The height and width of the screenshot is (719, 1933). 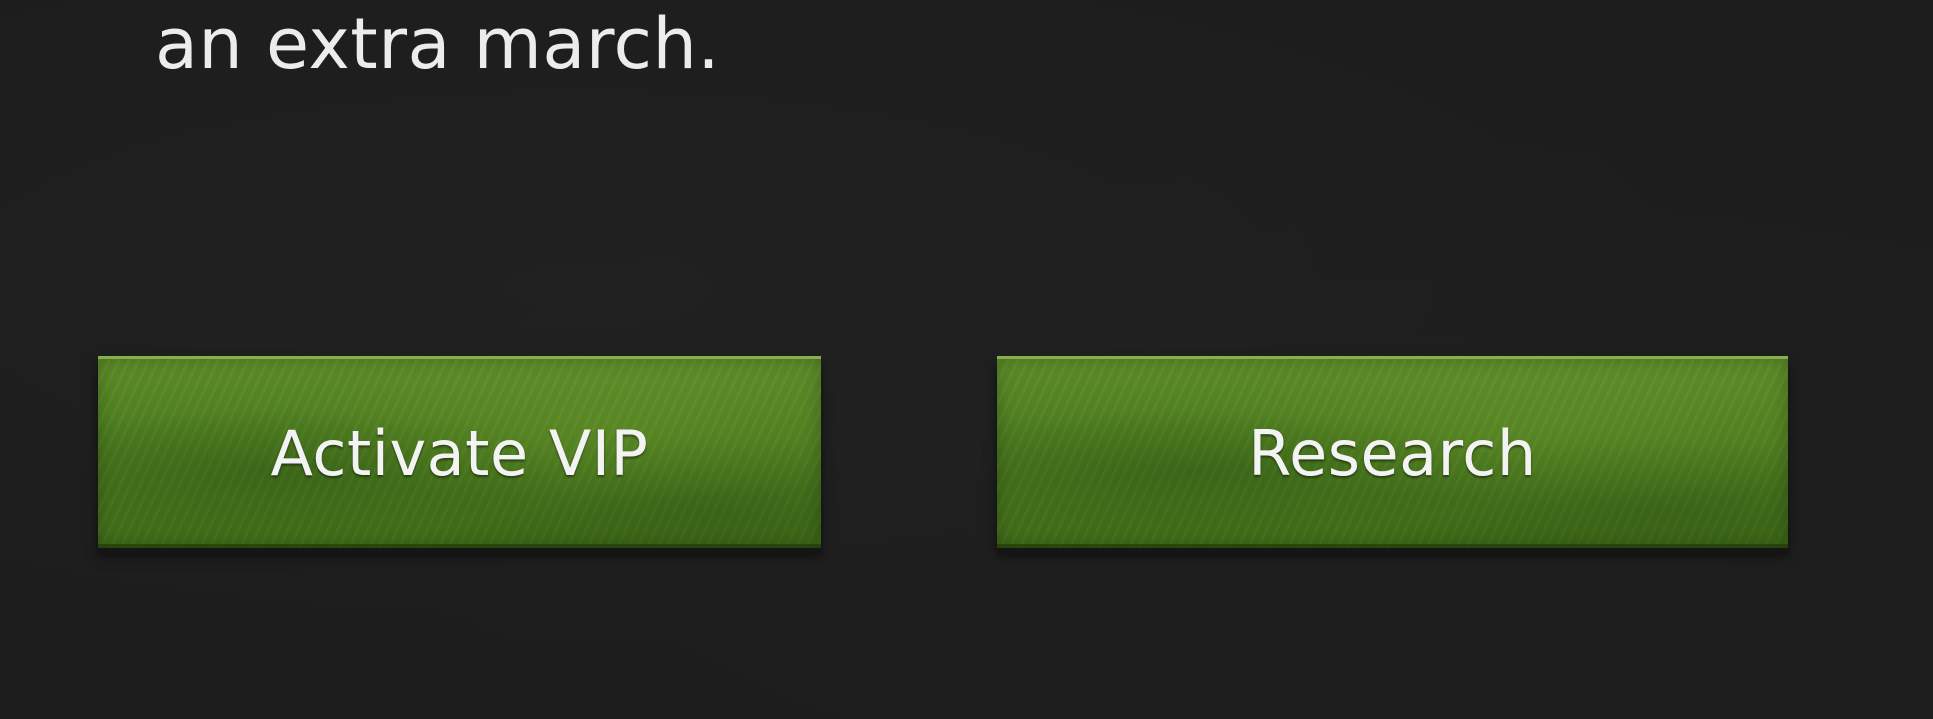 I want to click on research-label: Research, so click(x=1392, y=453).